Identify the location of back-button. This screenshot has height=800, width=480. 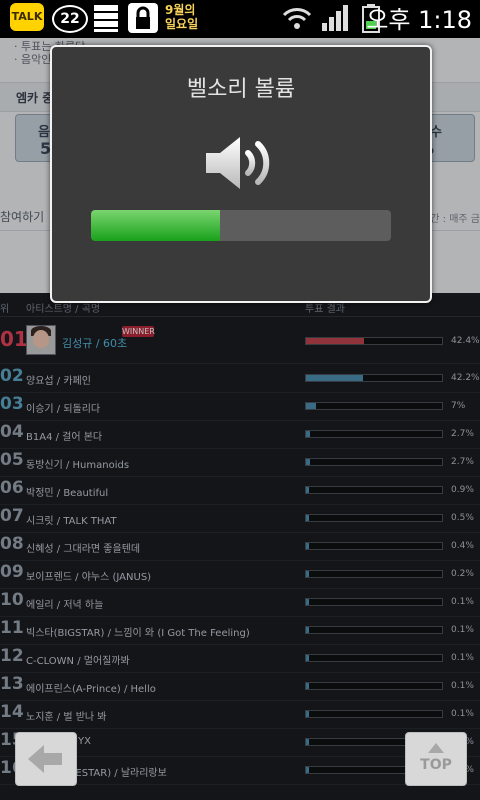
(46, 759).